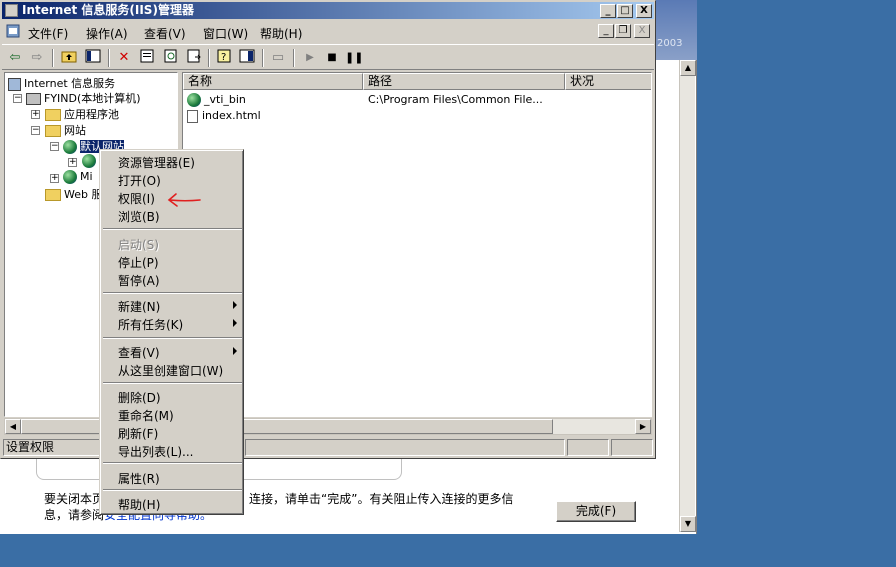 Image resolution: width=896 pixels, height=567 pixels. What do you see at coordinates (147, 58) in the screenshot?
I see `properties-icon` at bounding box center [147, 58].